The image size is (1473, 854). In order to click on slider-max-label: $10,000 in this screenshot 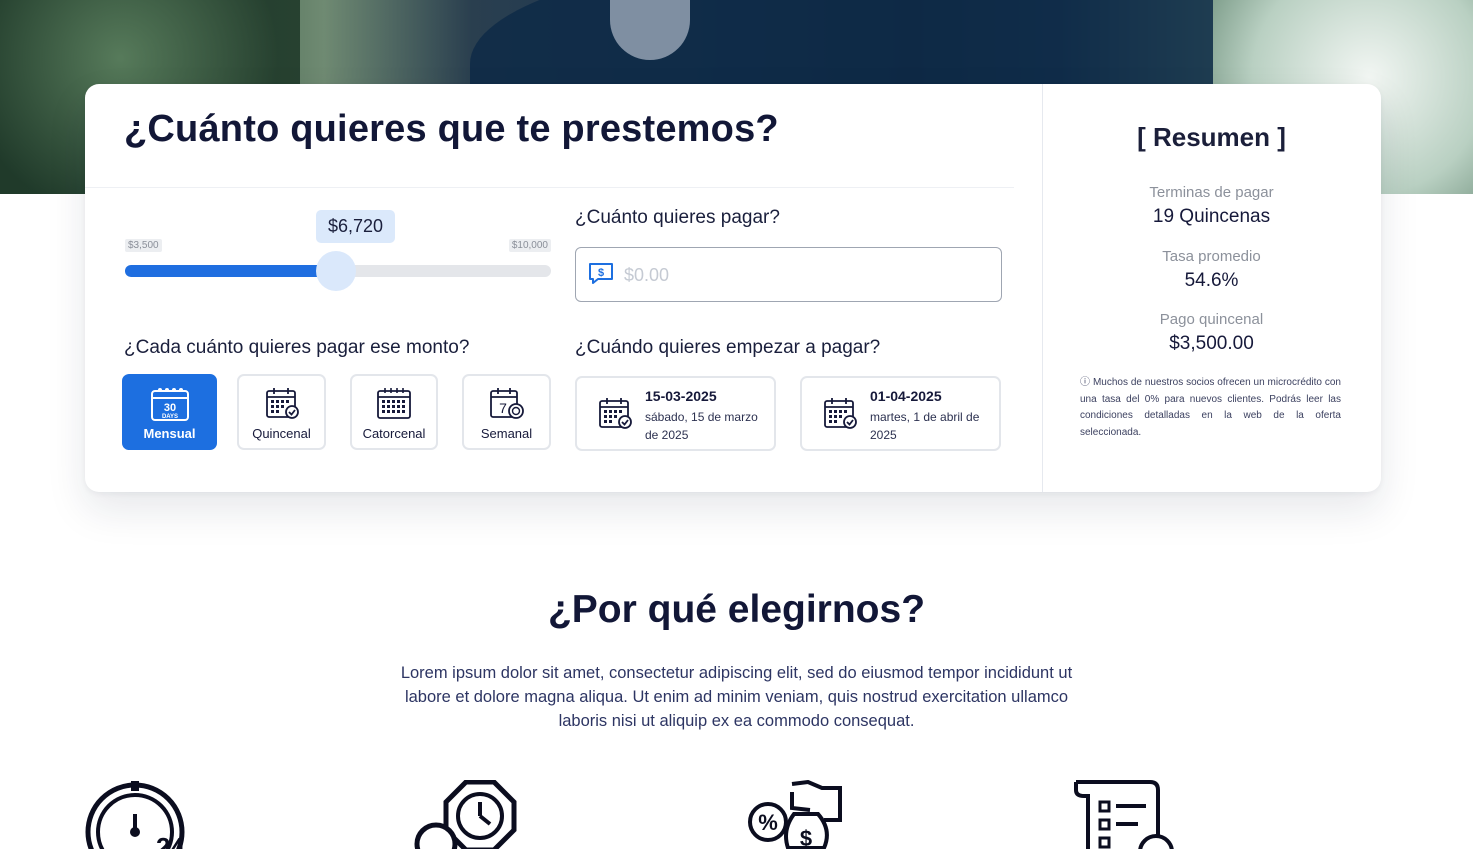, I will do `click(529, 245)`.